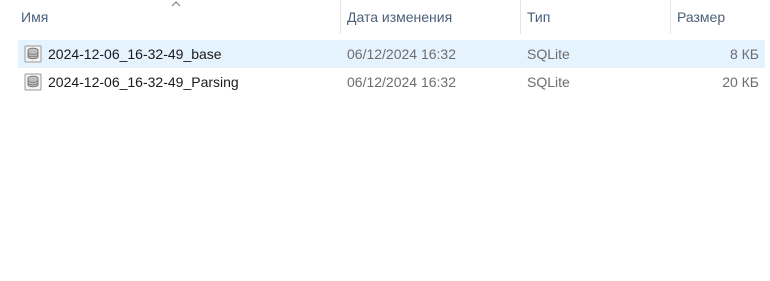 The height and width of the screenshot is (281, 770). Describe the element at coordinates (177, 17) in the screenshot. I see `column-header-name: Имя` at that location.